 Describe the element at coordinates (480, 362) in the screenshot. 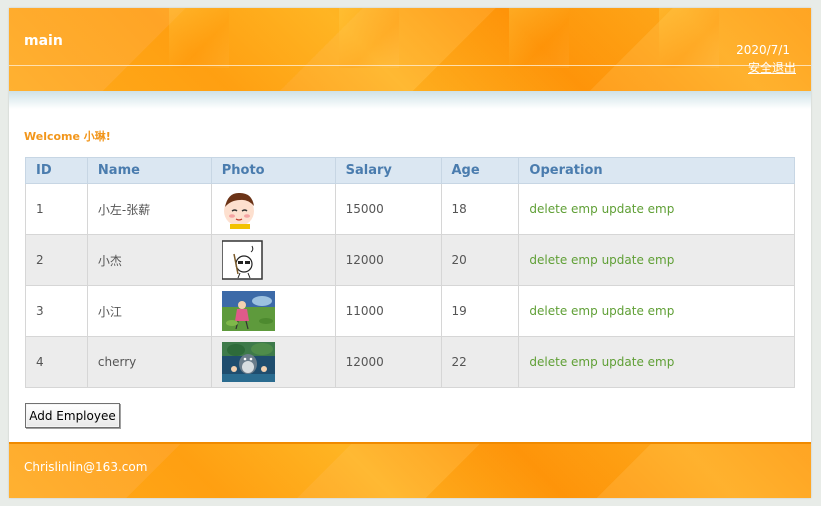

I see `cell-age: 22` at that location.